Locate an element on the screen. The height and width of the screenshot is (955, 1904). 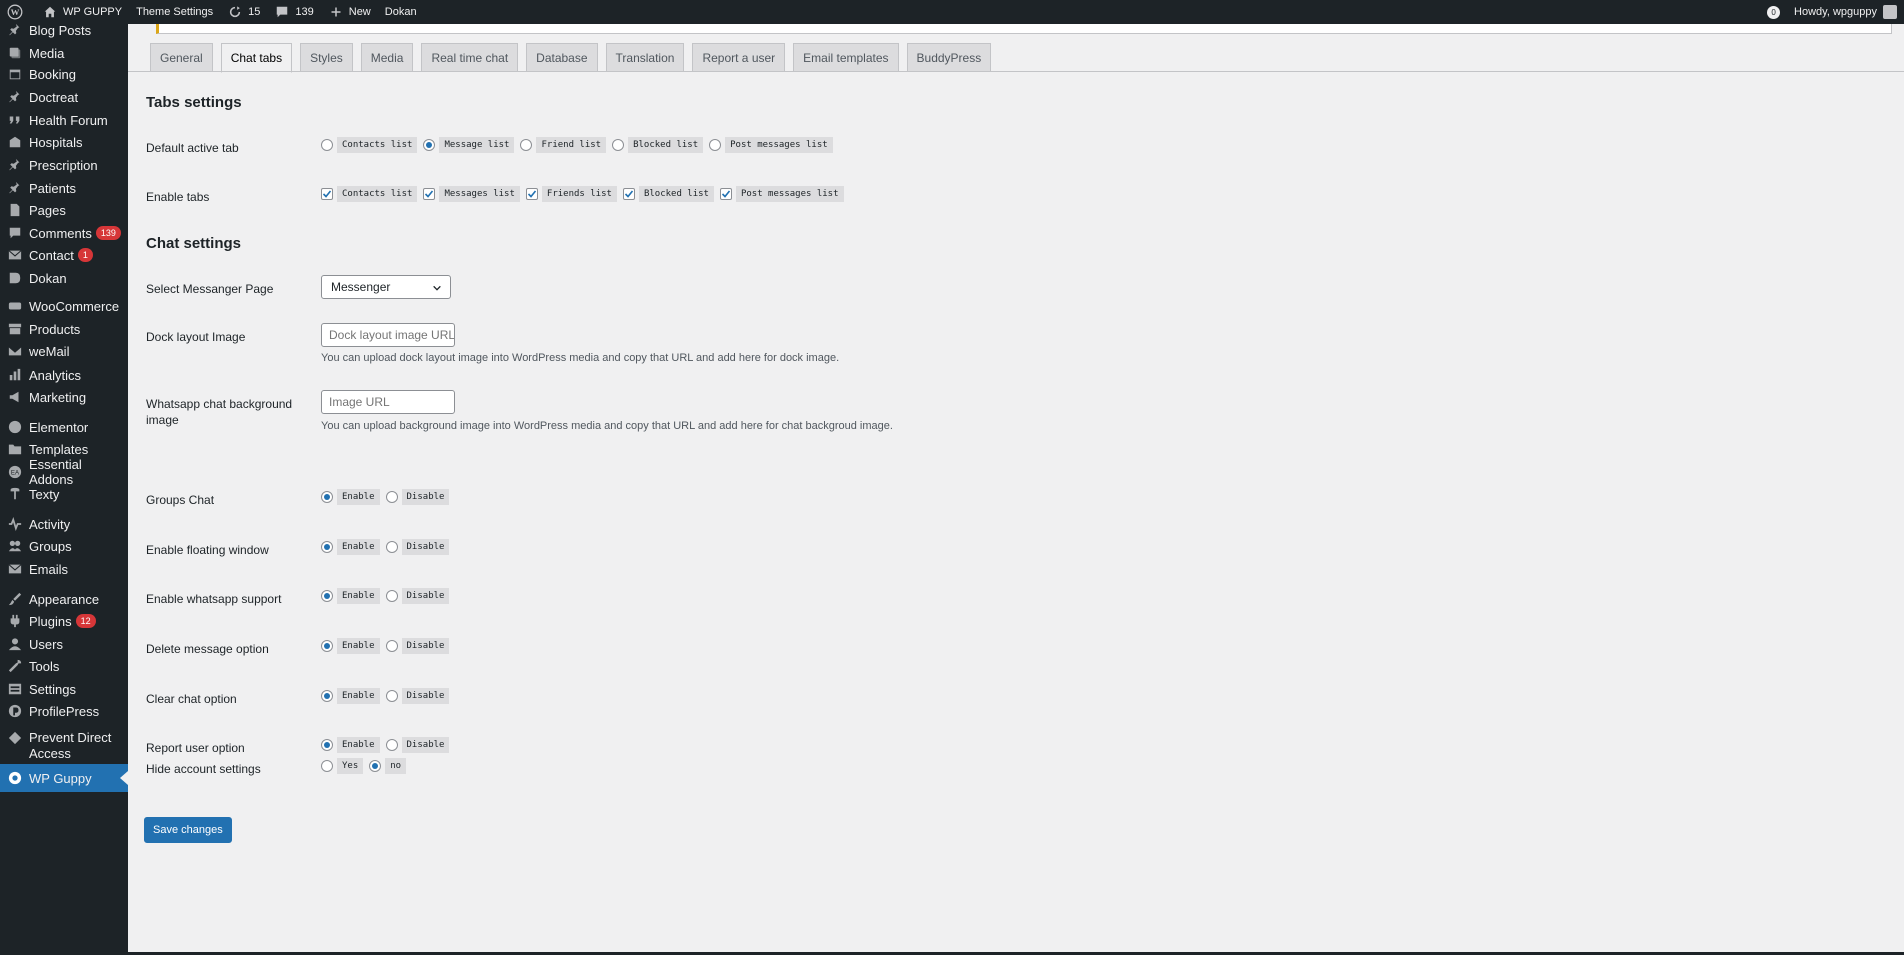
dock-layout-input is located at coordinates (388, 335).